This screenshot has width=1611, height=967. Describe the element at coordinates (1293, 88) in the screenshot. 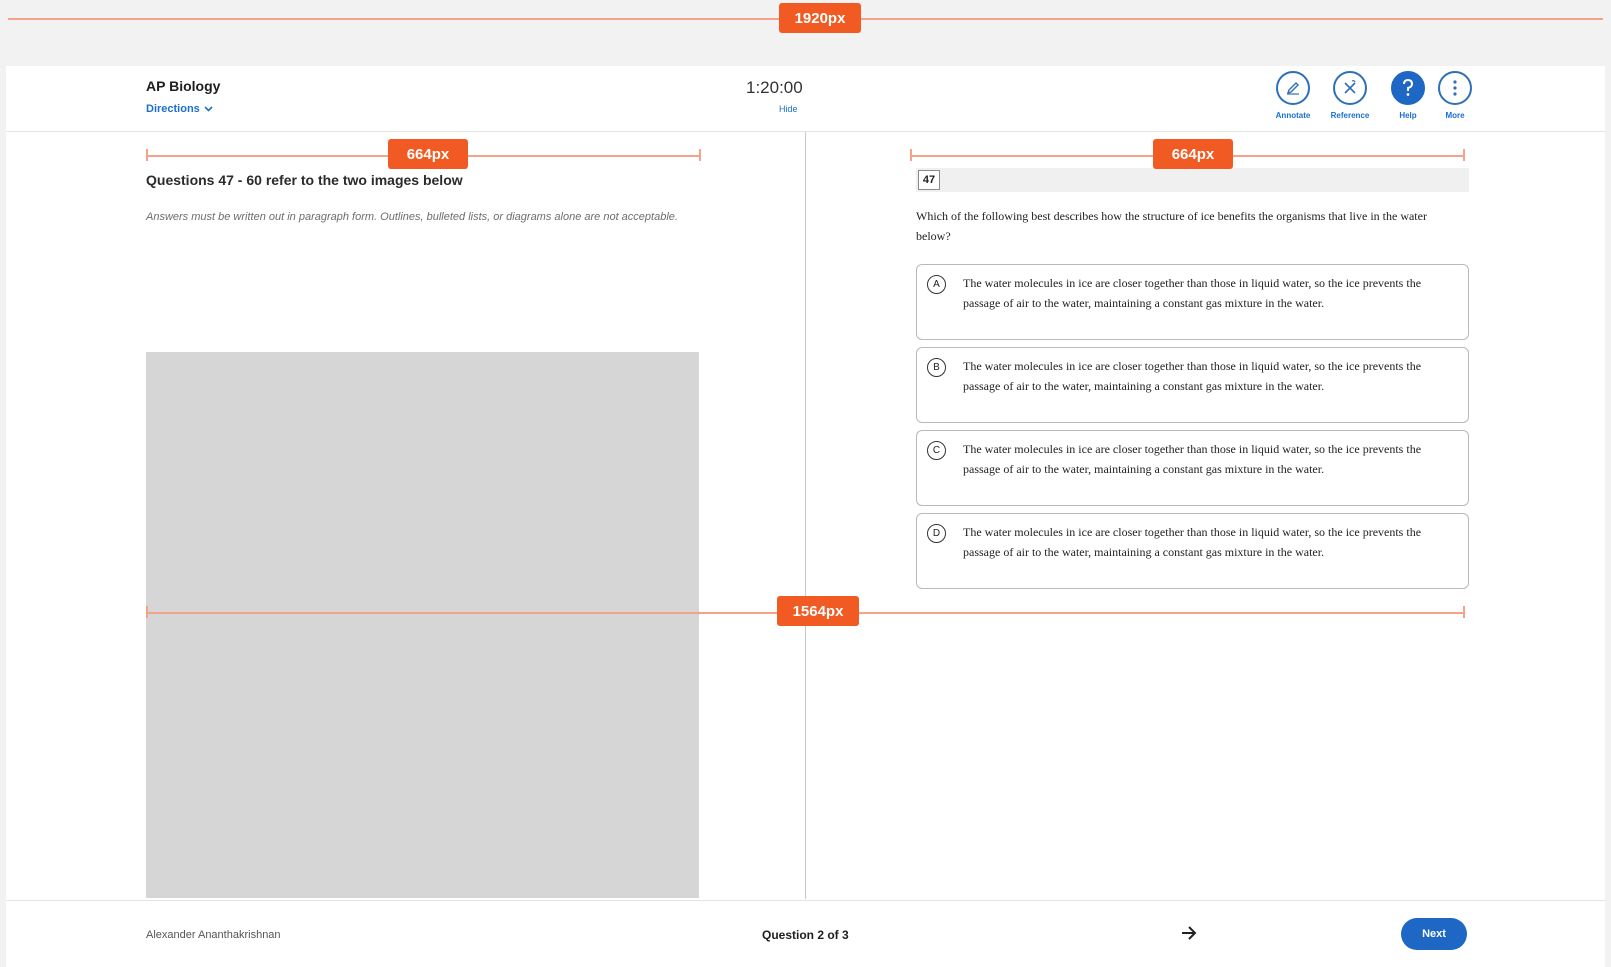

I see `pencil-icon` at that location.